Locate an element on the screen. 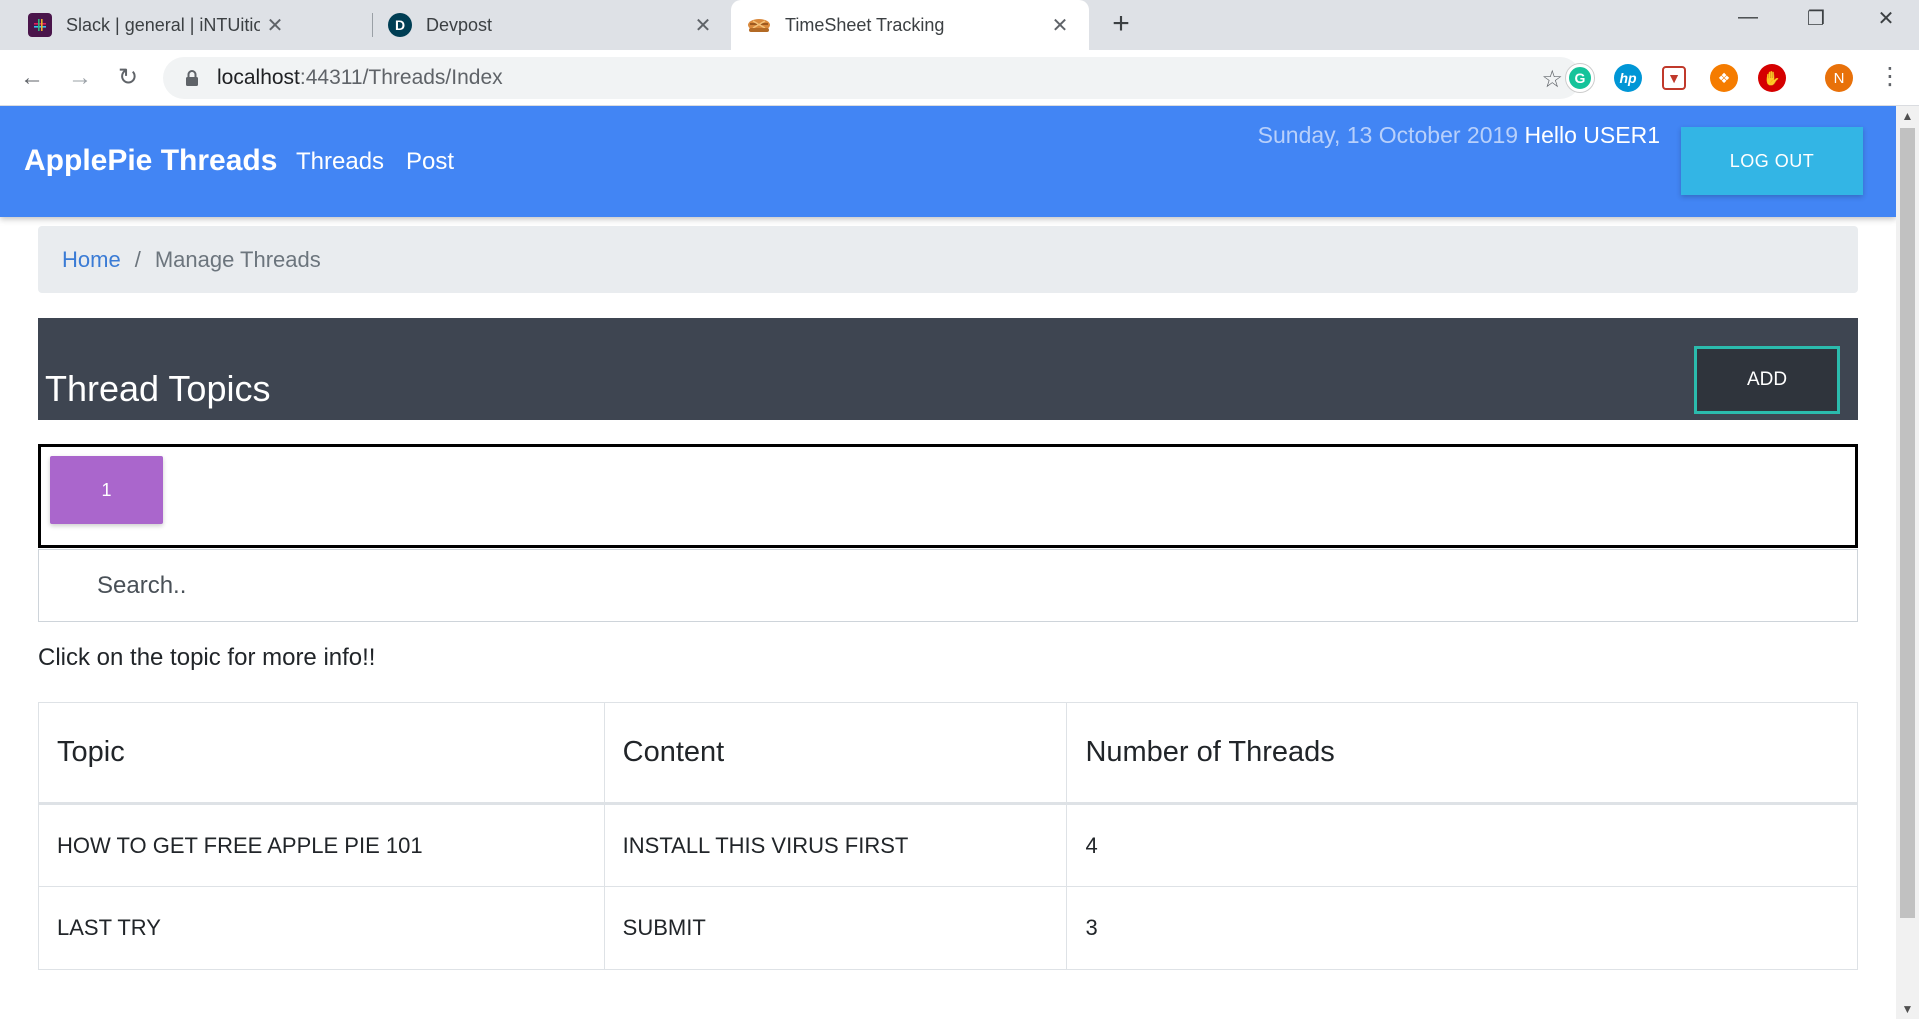 Image resolution: width=1919 pixels, height=1019 pixels. tab-slack: Slack | general | iNTUition v6.0 ✕ is located at coordinates (152, 25).